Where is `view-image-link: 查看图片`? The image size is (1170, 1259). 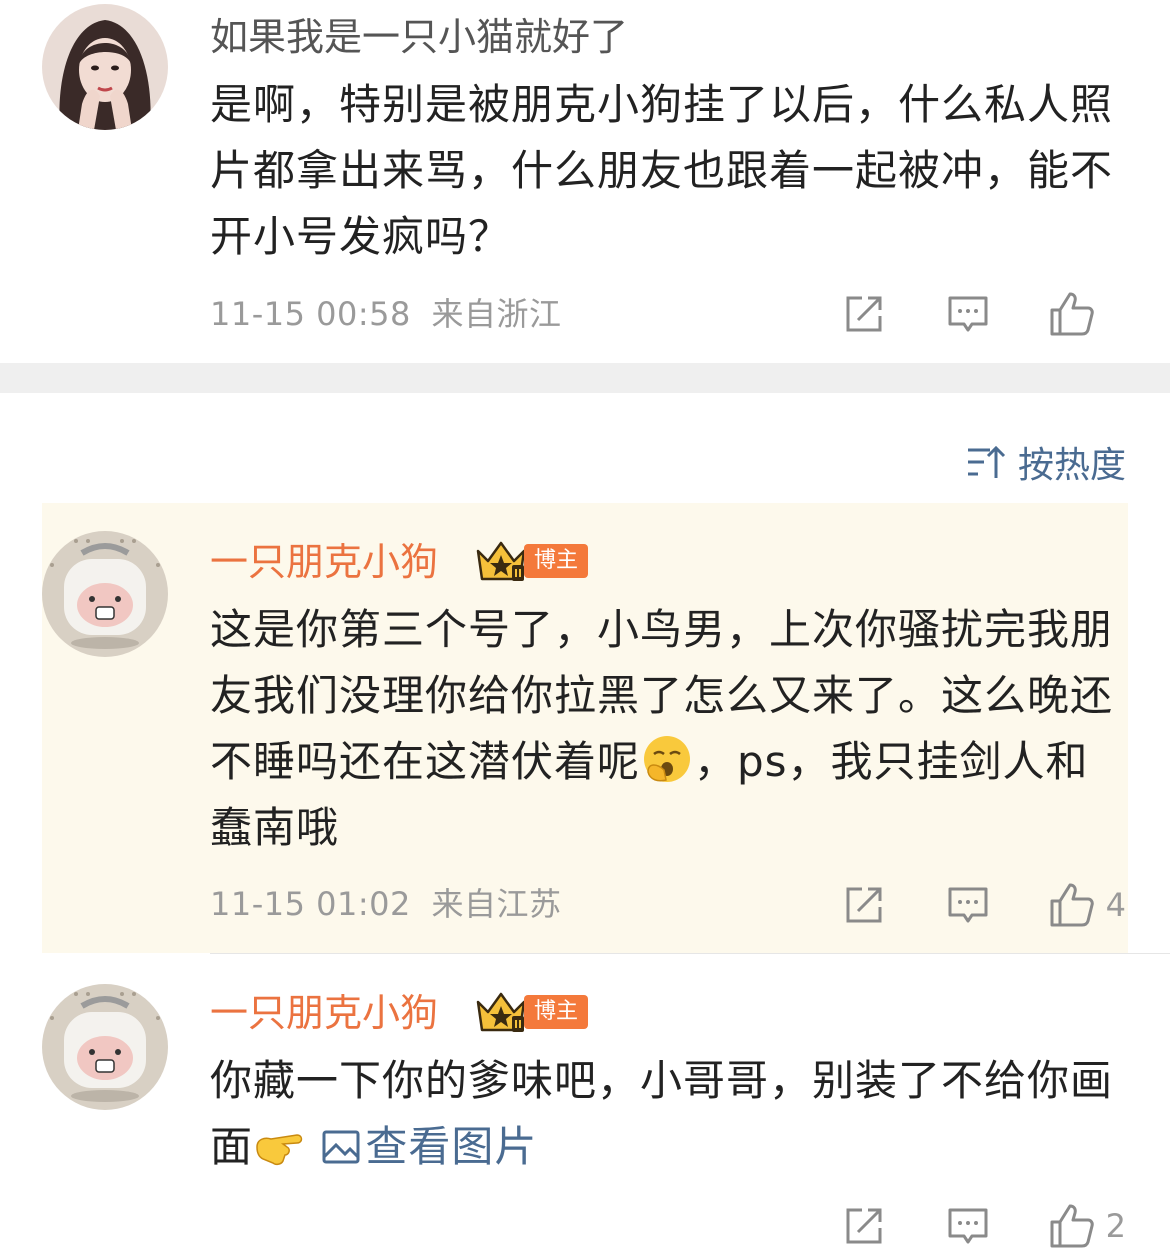
view-image-link: 查看图片 is located at coordinates (429, 1146).